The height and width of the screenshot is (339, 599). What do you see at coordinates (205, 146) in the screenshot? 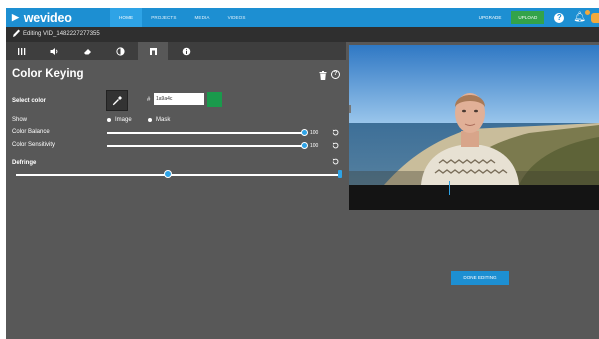
I see `color-sensitivity-track` at bounding box center [205, 146].